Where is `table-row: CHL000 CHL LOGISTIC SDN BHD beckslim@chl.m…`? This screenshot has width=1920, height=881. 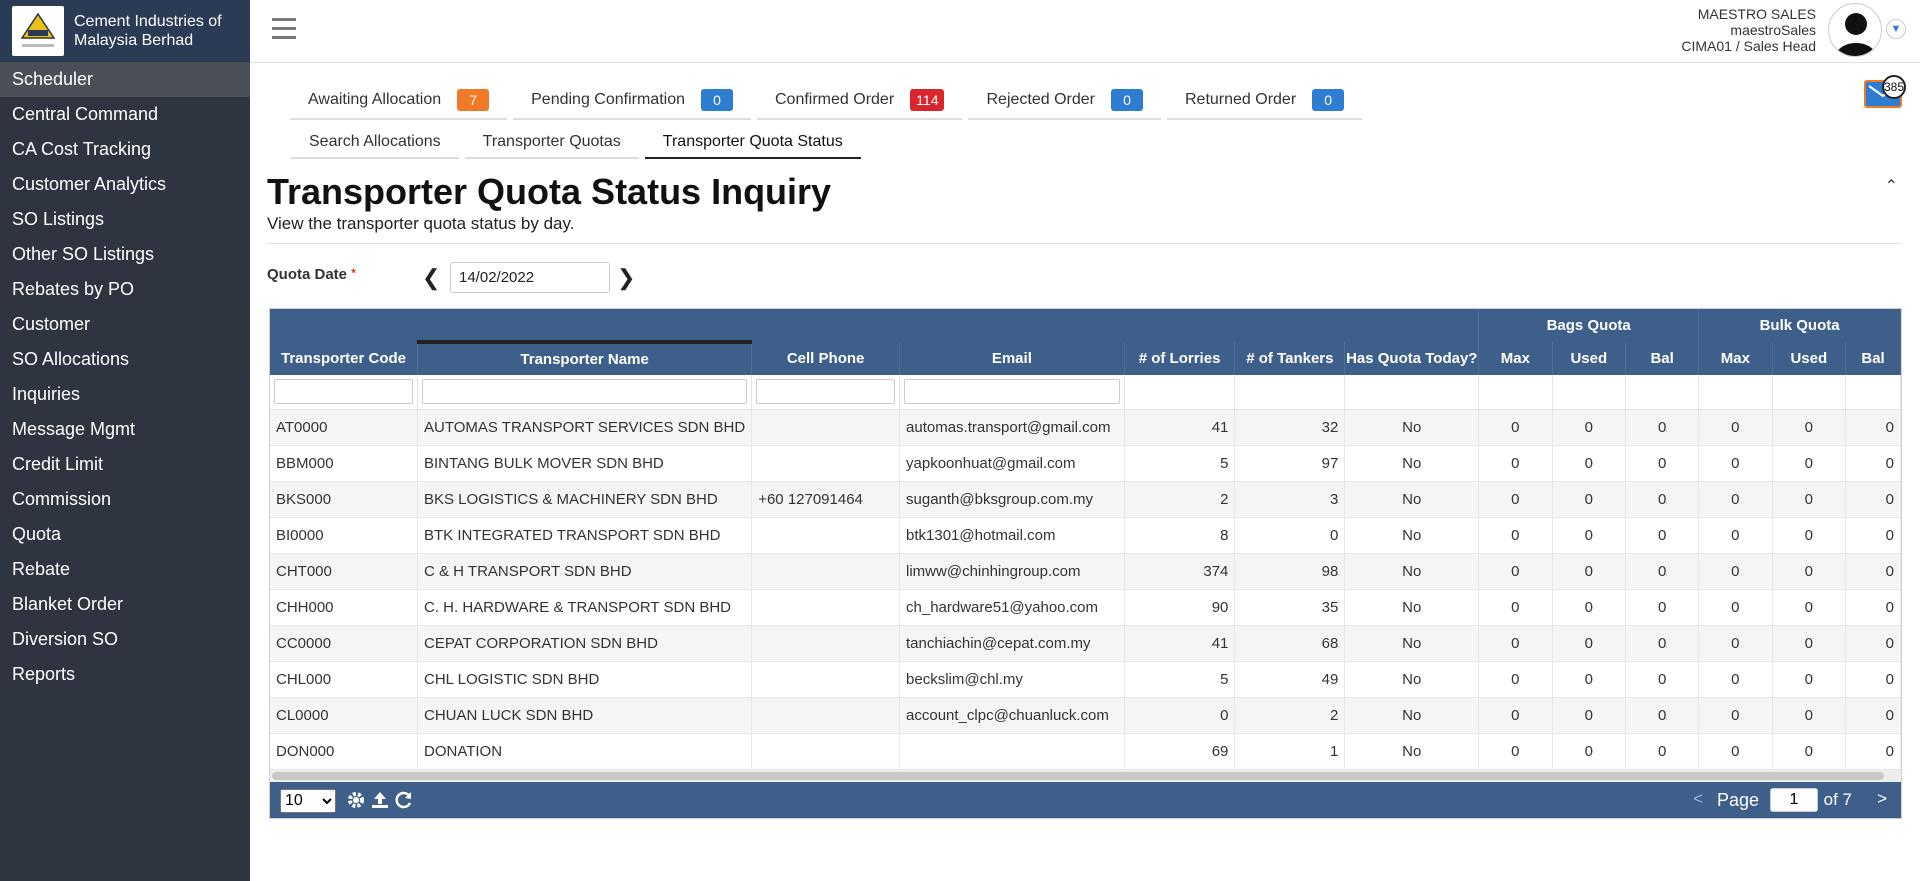 table-row: CHL000 CHL LOGISTIC SDN BHD beckslim@chl.m… is located at coordinates (1085, 679).